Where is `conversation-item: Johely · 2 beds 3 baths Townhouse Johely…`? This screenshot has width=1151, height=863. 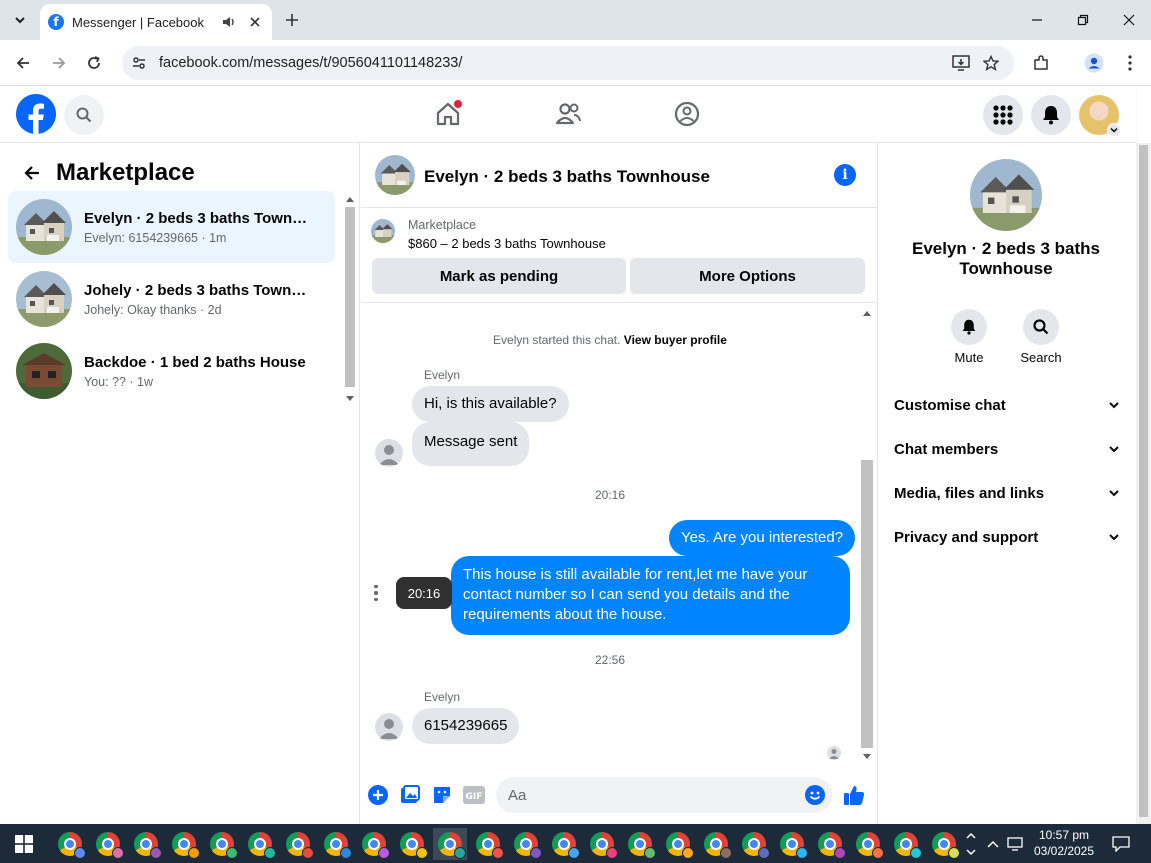 conversation-item: Johely · 2 beds 3 baths Townhouse Johely… is located at coordinates (171, 299).